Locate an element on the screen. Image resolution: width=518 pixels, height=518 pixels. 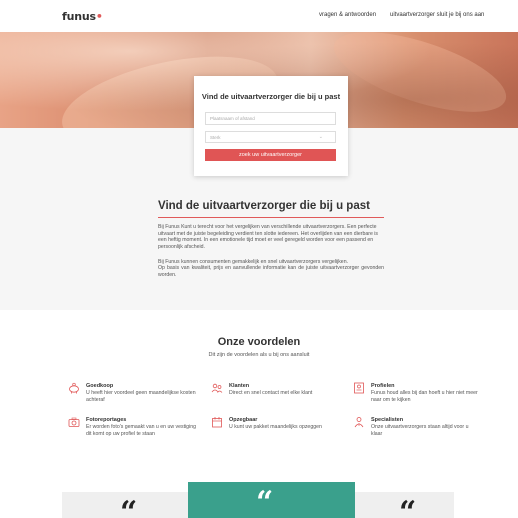
calendar-icon is located at coordinates (217, 422).